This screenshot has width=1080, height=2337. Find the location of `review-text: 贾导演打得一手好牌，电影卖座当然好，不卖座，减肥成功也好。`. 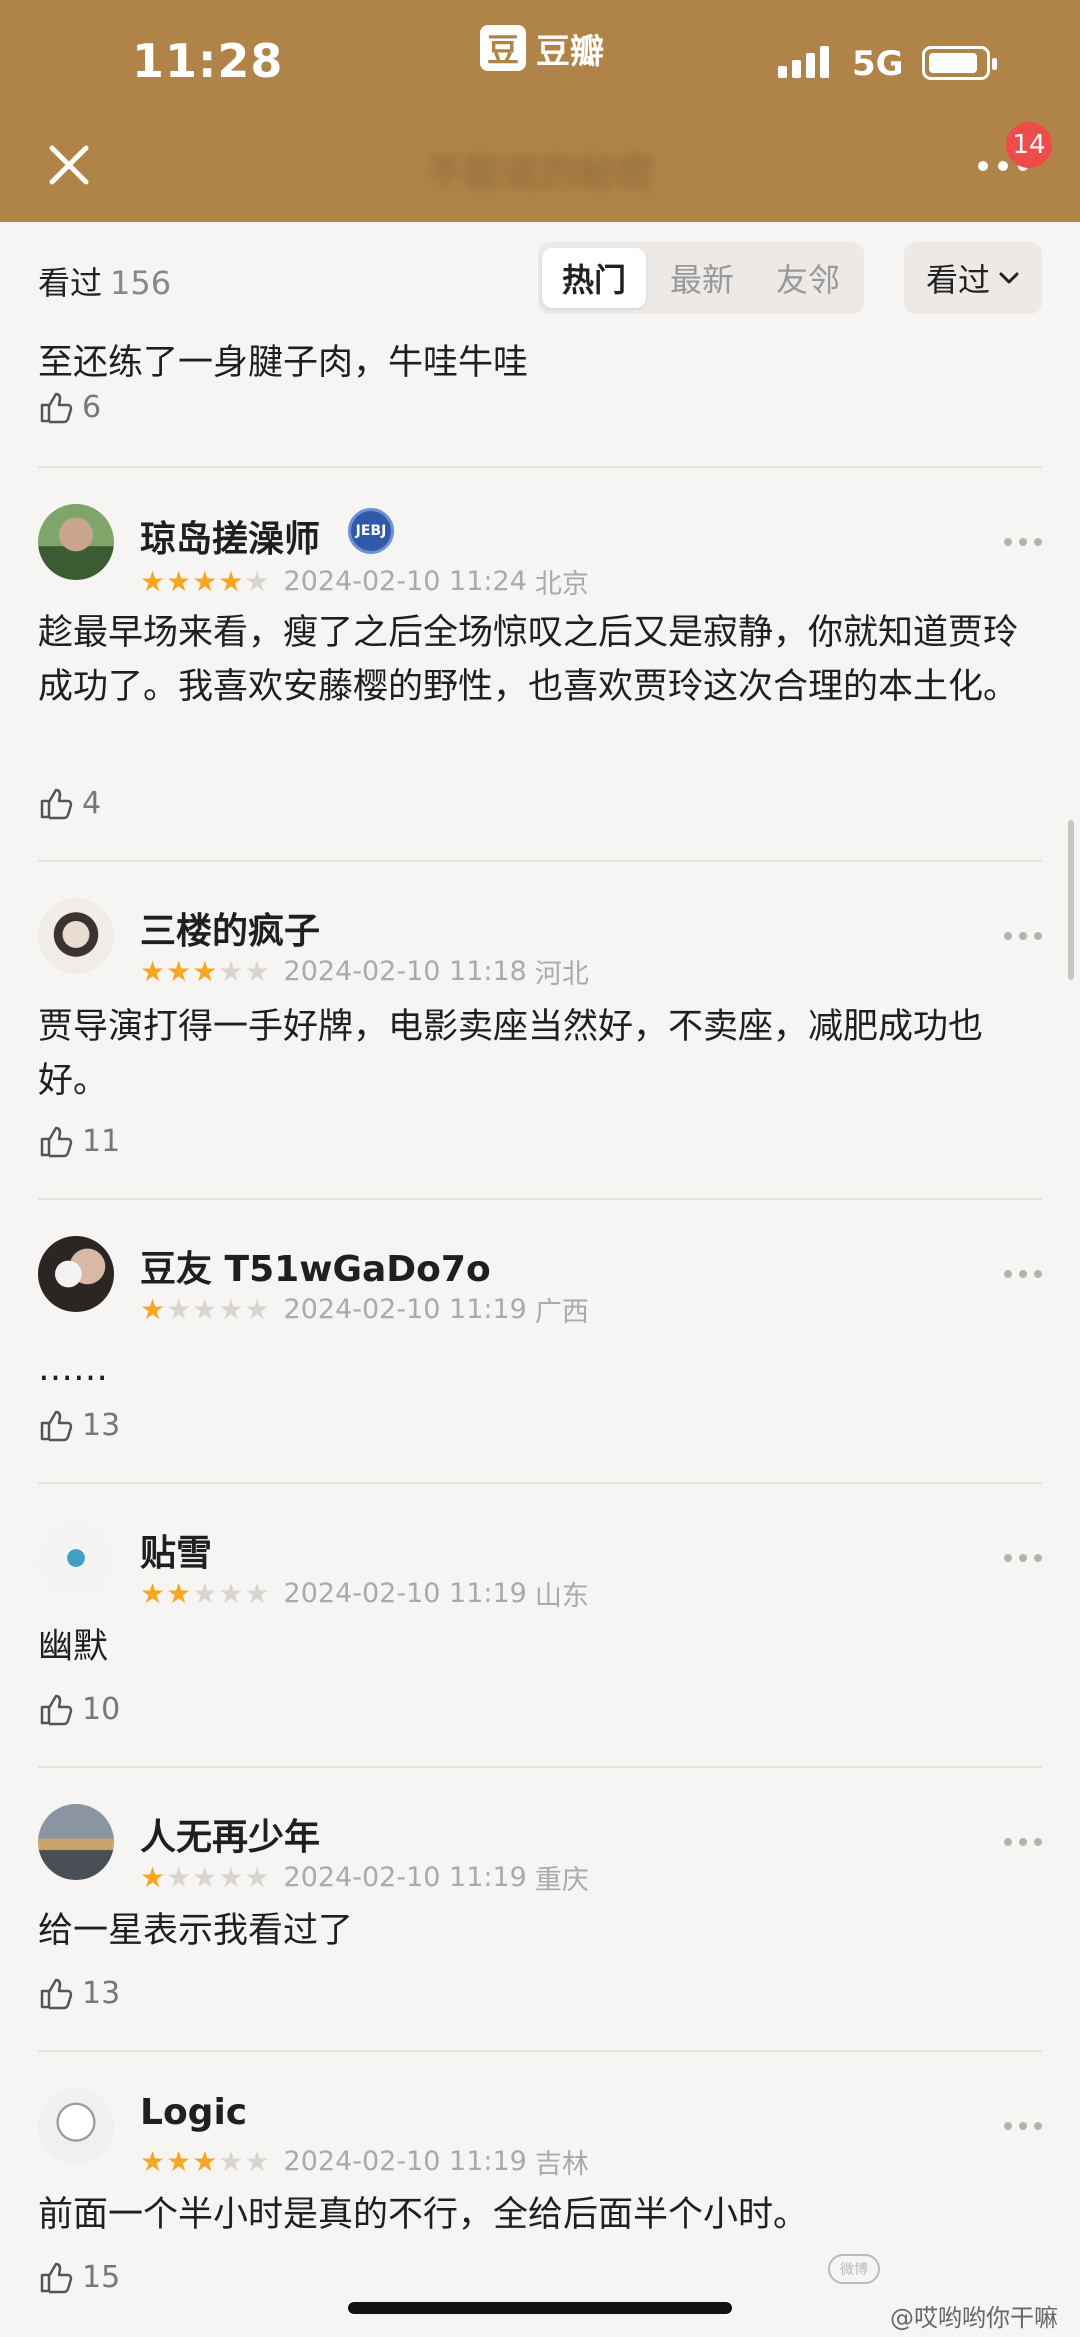

review-text: 贾导演打得一手好牌，电影卖座当然好，不卖座，减肥成功也好。 is located at coordinates (511, 1054).